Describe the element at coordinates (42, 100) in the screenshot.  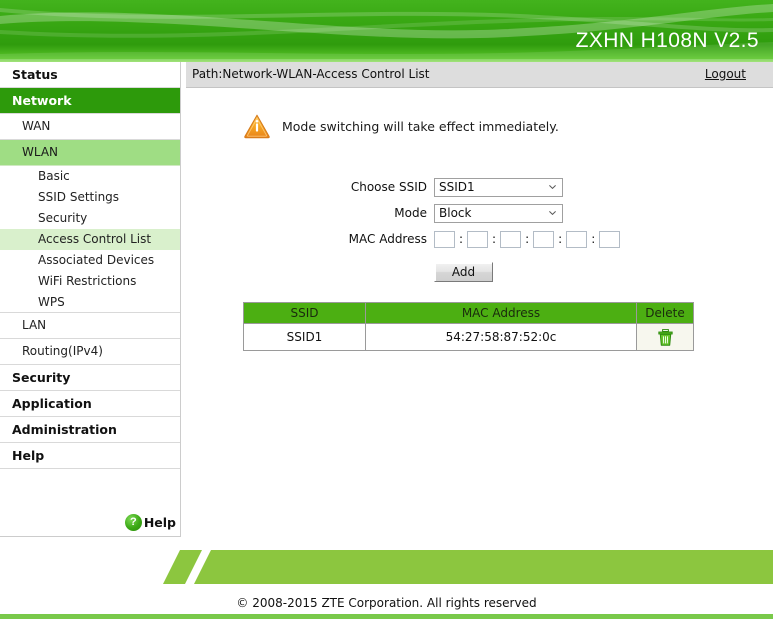
I see `sidebar-item-label: Network` at that location.